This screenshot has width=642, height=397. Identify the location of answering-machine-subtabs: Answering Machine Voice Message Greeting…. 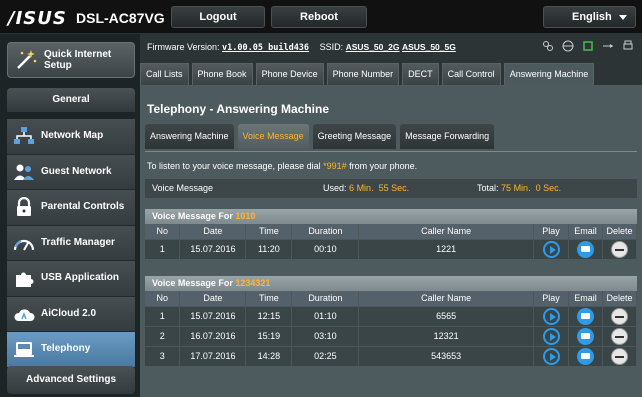
(320, 136).